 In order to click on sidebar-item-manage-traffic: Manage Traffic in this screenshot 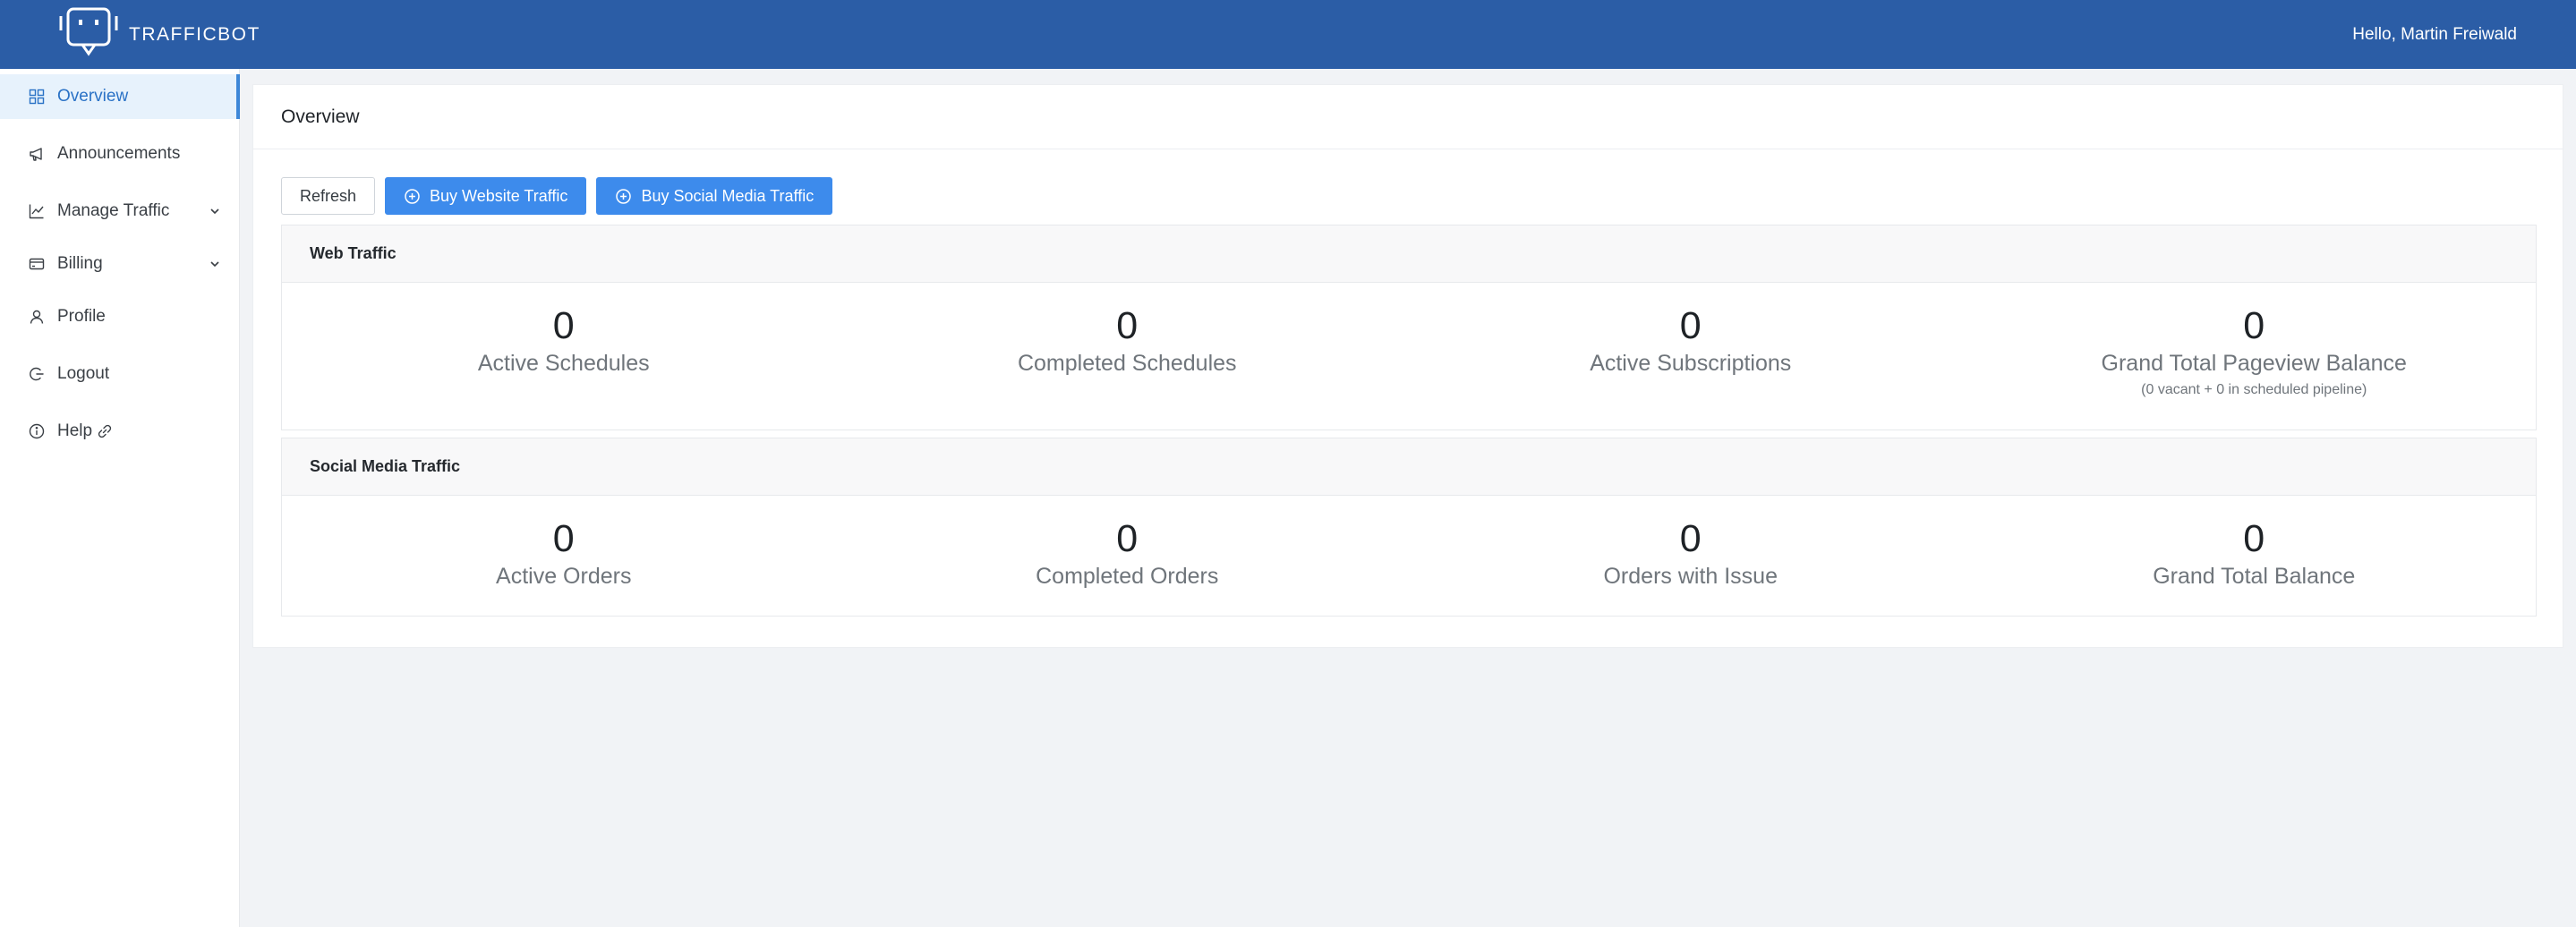, I will do `click(120, 211)`.